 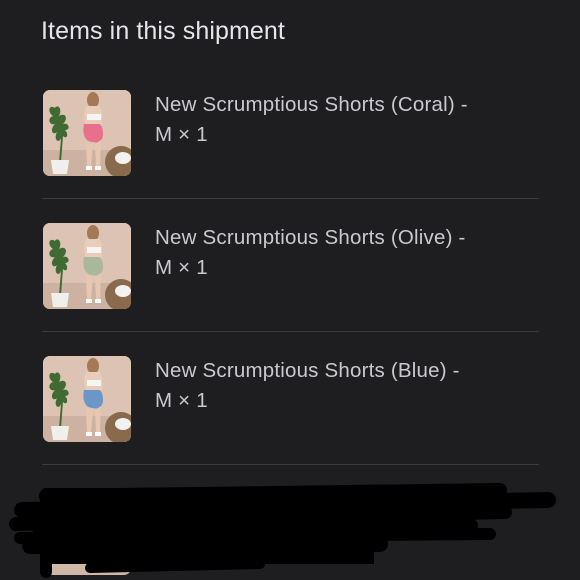 What do you see at coordinates (355, 253) in the screenshot?
I see `item-title: New Scrumptious Shorts (Olive) - M × 1` at bounding box center [355, 253].